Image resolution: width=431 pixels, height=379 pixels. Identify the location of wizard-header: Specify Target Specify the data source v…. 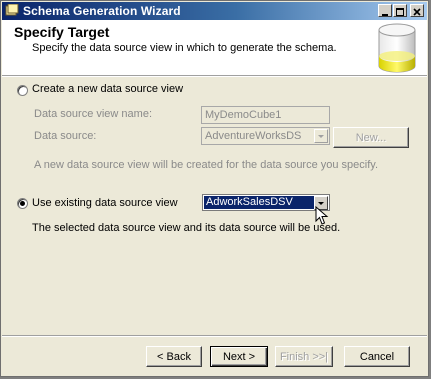
(214, 47).